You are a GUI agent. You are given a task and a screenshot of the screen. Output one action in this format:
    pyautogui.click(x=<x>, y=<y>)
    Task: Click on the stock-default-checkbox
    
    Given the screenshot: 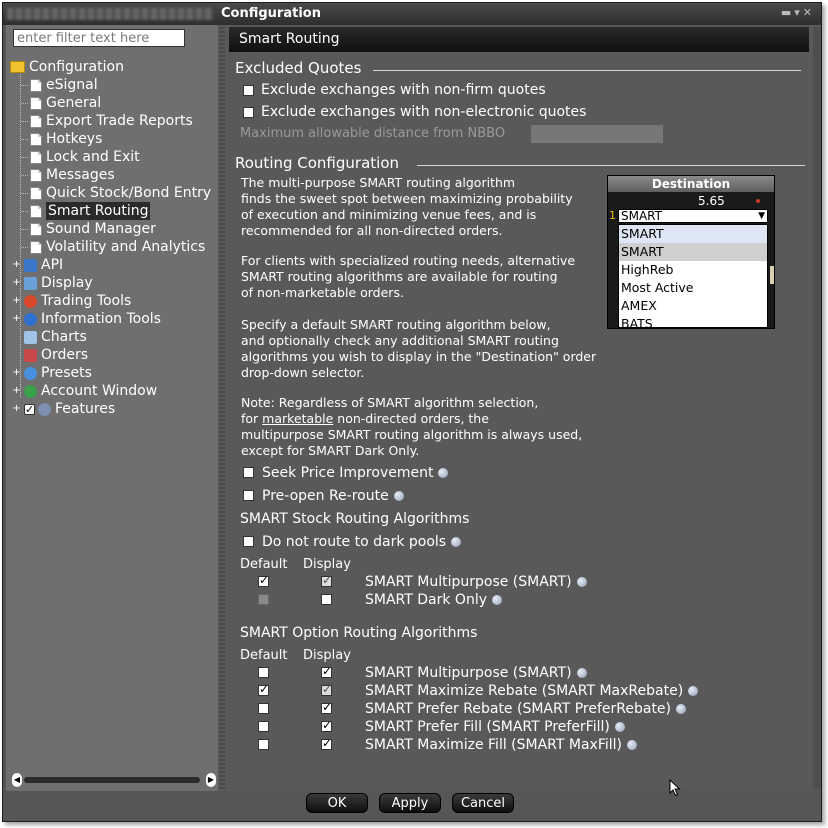 What is the action you would take?
    pyautogui.click(x=263, y=599)
    